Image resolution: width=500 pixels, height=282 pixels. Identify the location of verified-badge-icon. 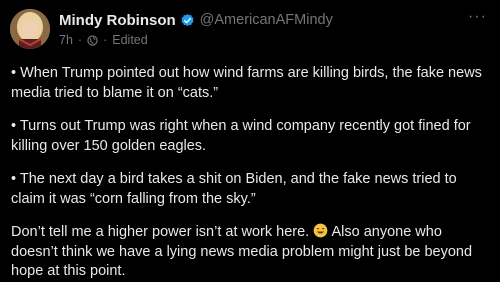
(187, 20).